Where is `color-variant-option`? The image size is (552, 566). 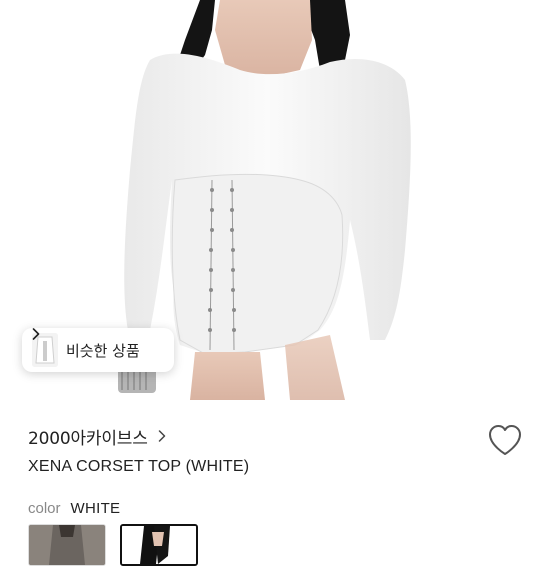 color-variant-option is located at coordinates (67, 545).